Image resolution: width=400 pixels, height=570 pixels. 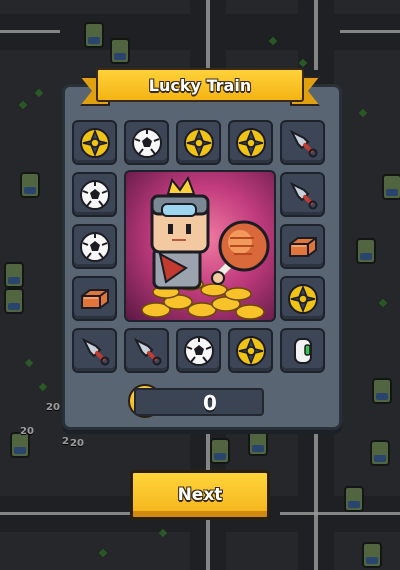 I want to click on panel-title: Lucky Train, so click(x=200, y=85).